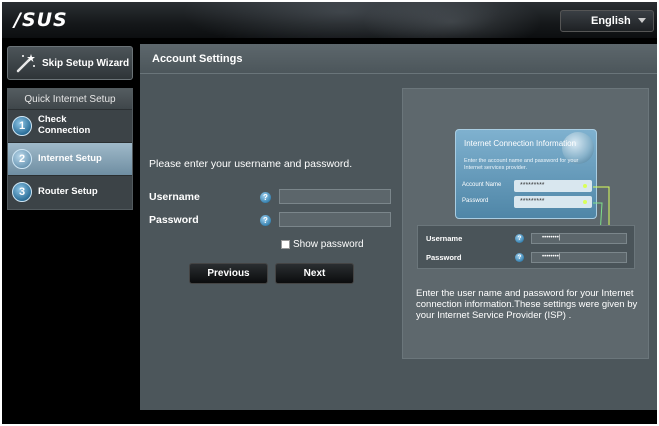  I want to click on step-label: Internet Setup, so click(70, 158).